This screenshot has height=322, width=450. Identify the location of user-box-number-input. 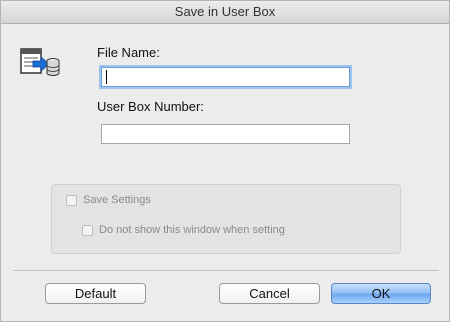
(225, 134).